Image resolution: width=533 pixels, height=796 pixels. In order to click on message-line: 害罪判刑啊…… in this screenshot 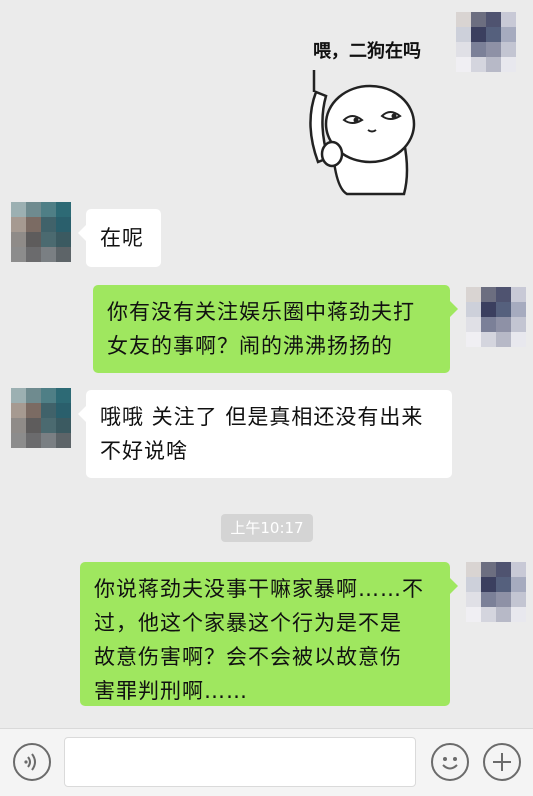, I will do `click(171, 691)`.